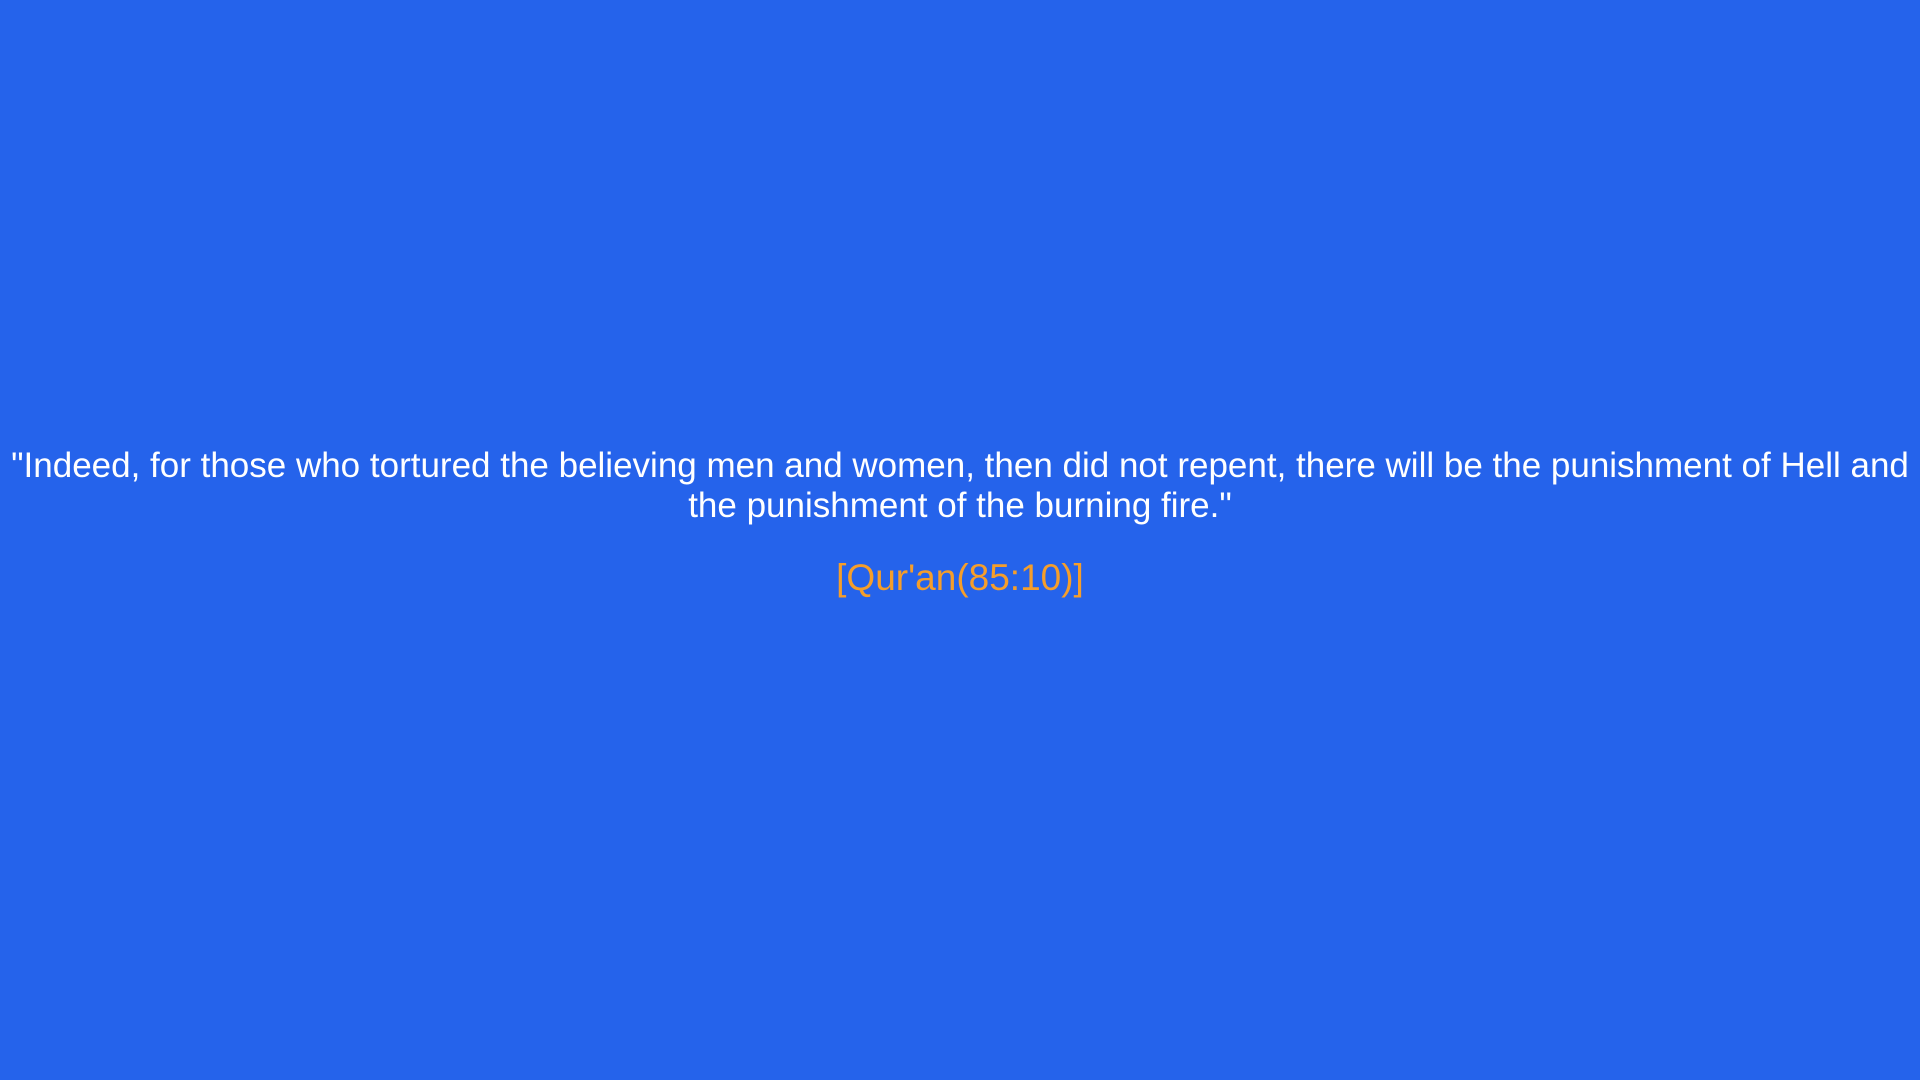  I want to click on quote-source: [Qur'an(85:10)], so click(960, 577).